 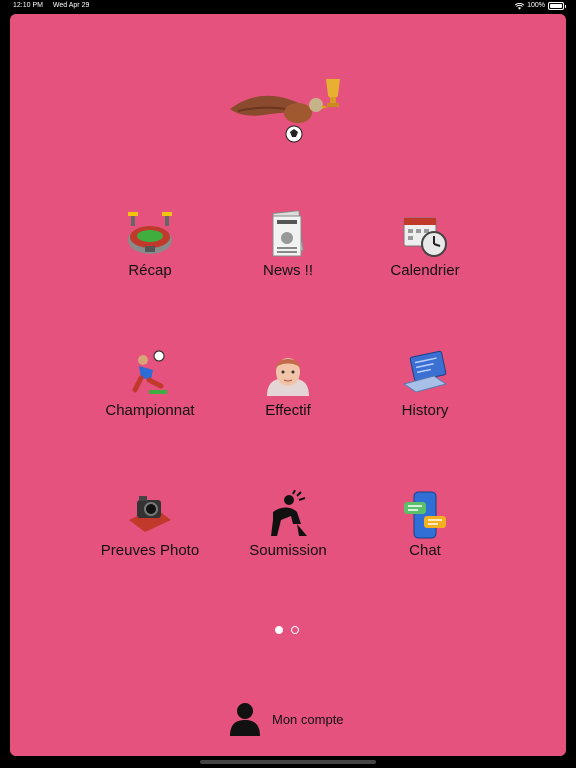 I want to click on menu-item-label: Preuves Photo, so click(x=150, y=550).